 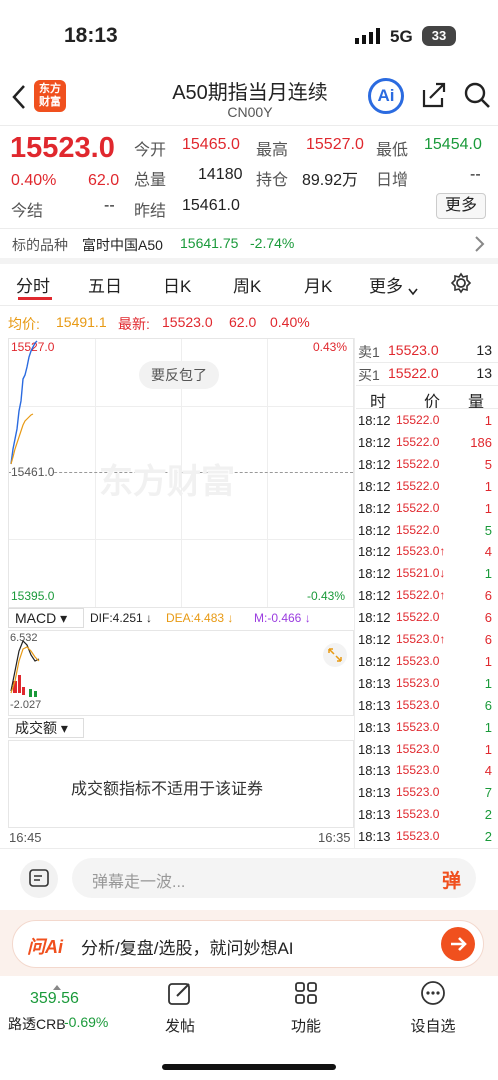 What do you see at coordinates (180, 1008) in the screenshot?
I see `post-button: 发帖` at bounding box center [180, 1008].